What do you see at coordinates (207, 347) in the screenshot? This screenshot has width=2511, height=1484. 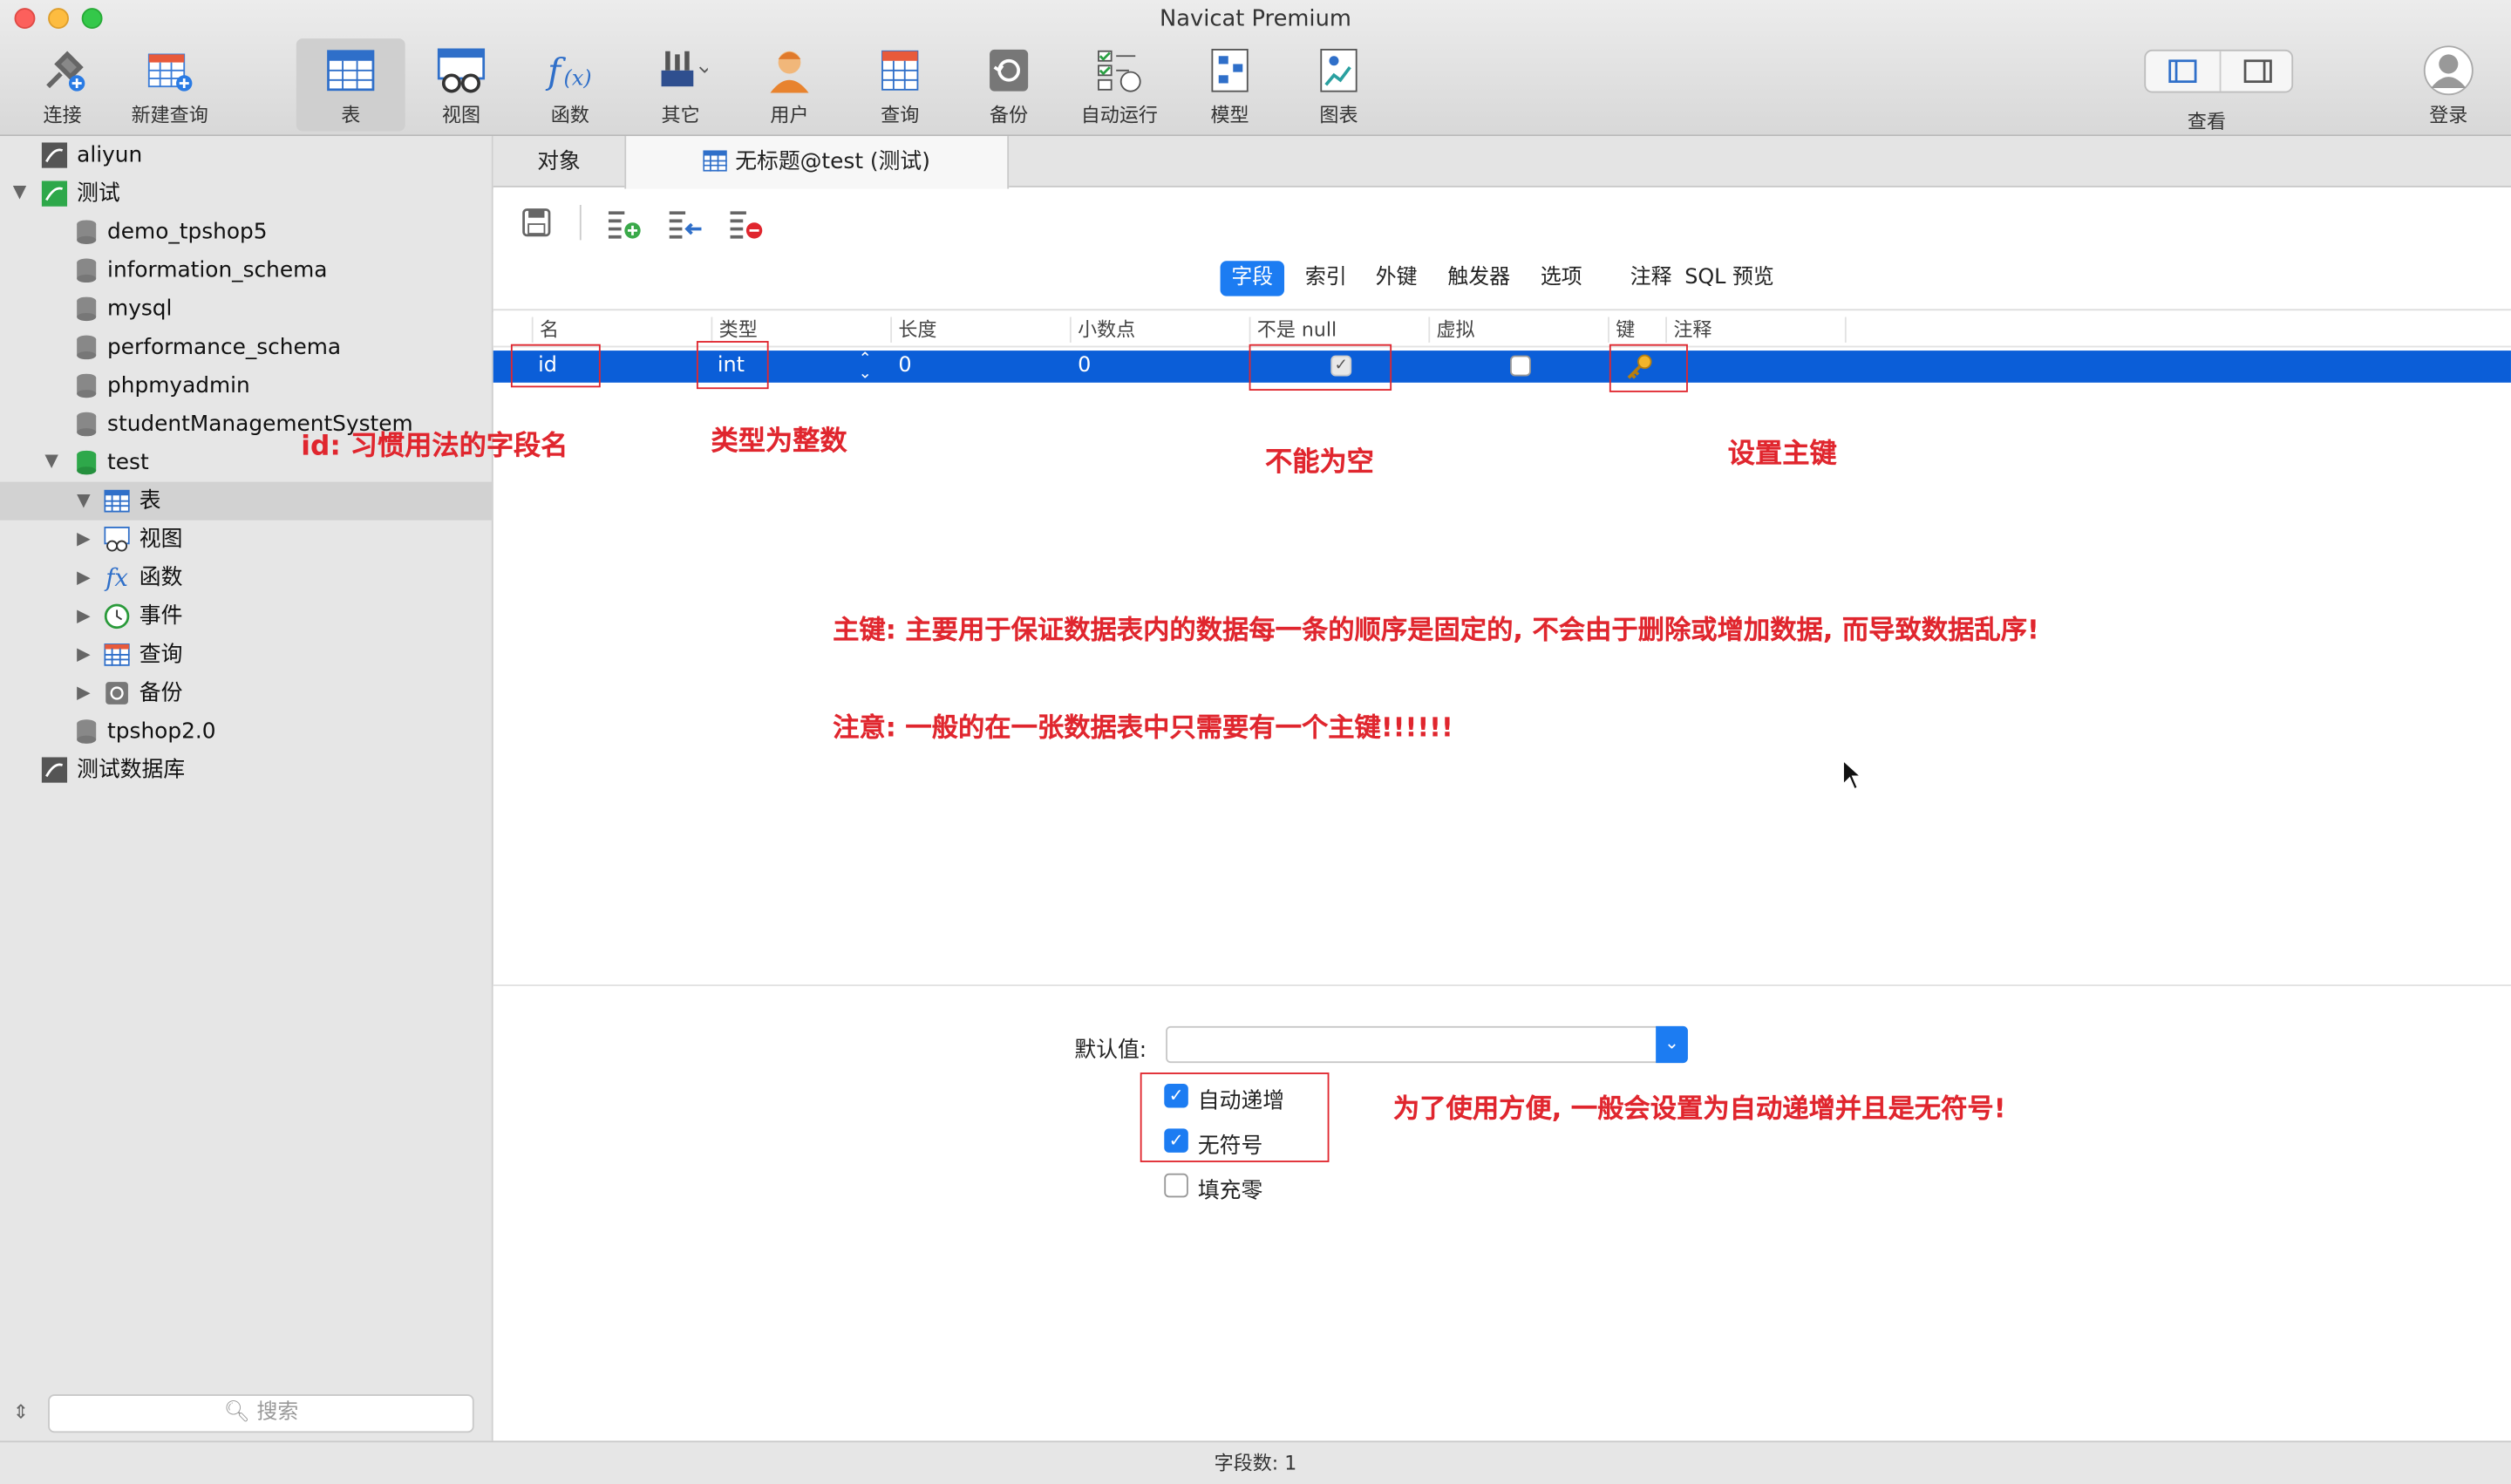 I see `tree-db-performance-schema: performance_schema` at bounding box center [207, 347].